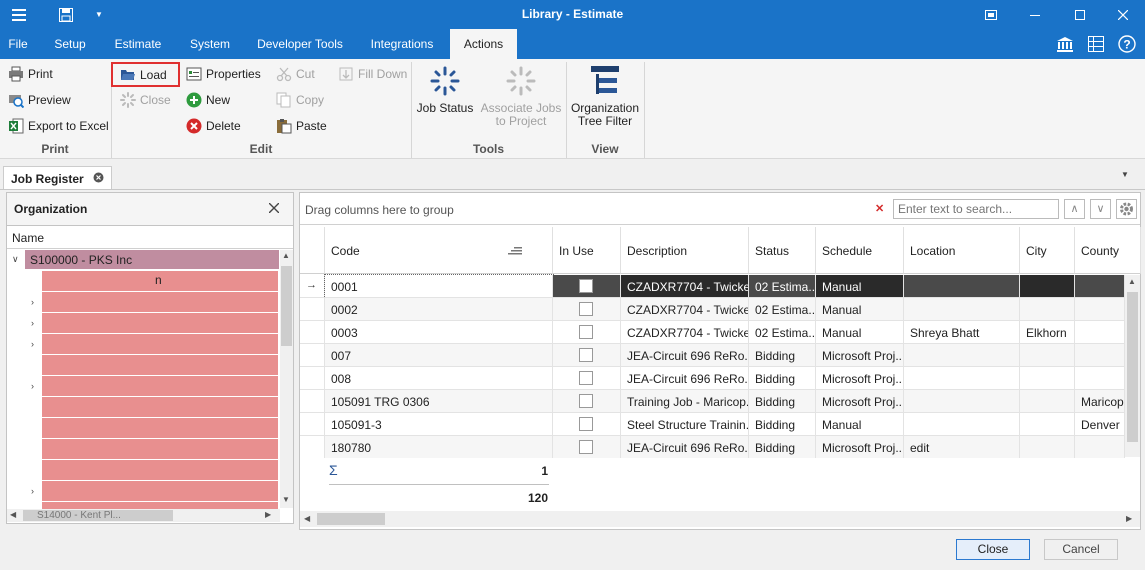 The height and width of the screenshot is (570, 1145). What do you see at coordinates (605, 95) in the screenshot?
I see `organization-tree-filter-button: Organization Tree Filter` at bounding box center [605, 95].